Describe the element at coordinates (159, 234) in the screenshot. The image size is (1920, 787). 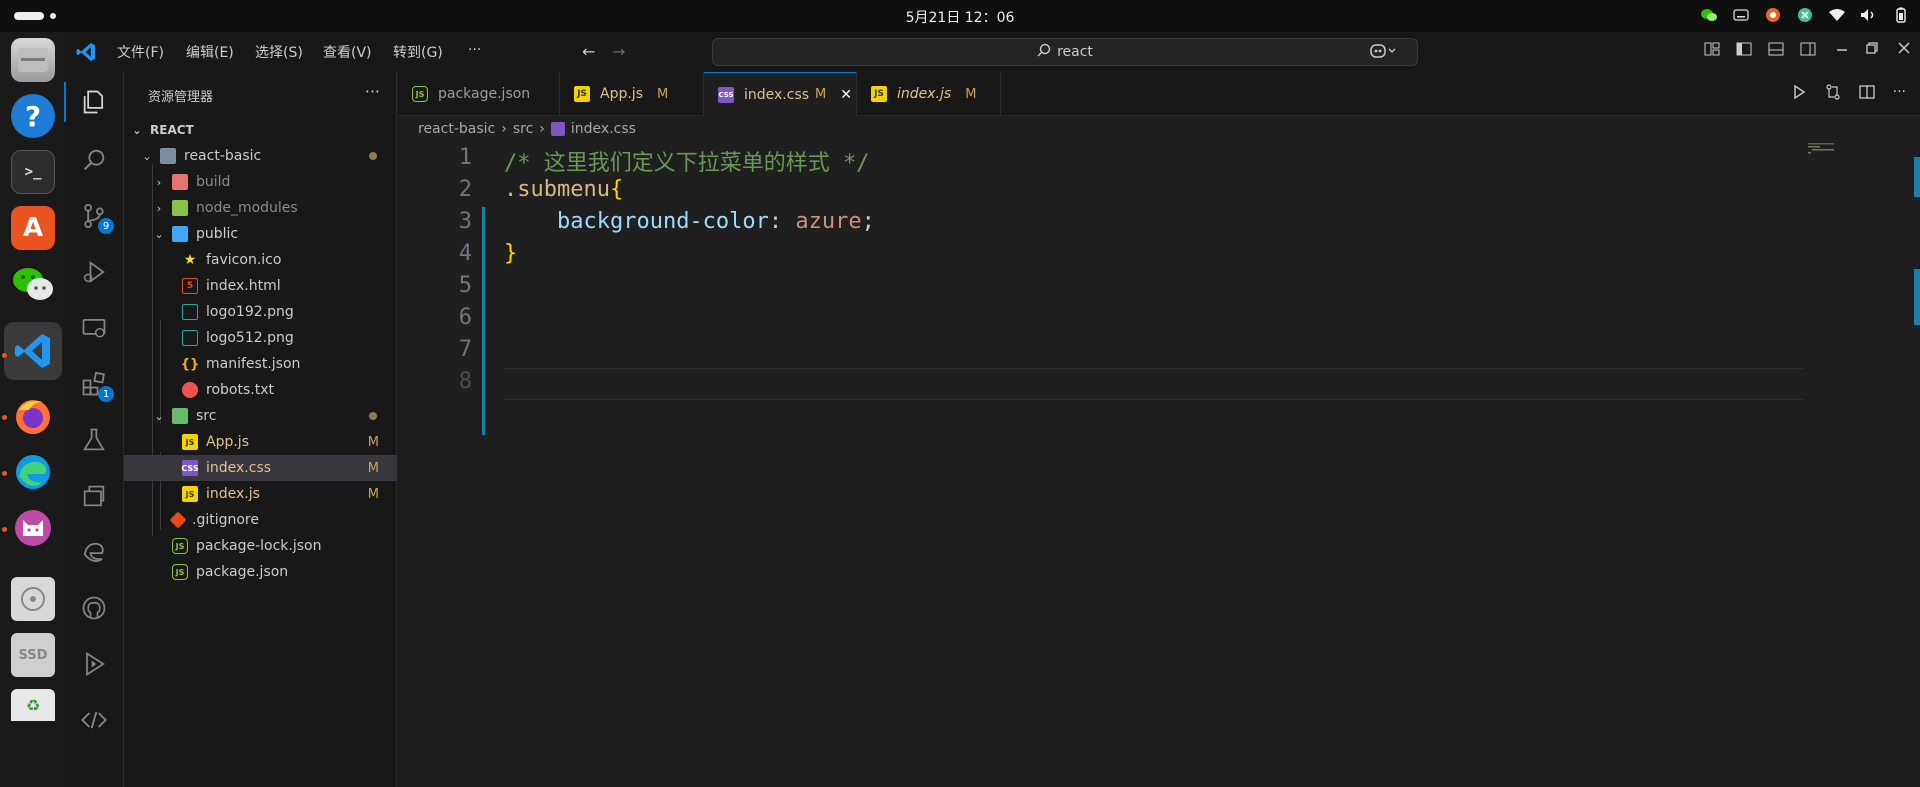
I see `chevron-down-icon: ⌄` at that location.